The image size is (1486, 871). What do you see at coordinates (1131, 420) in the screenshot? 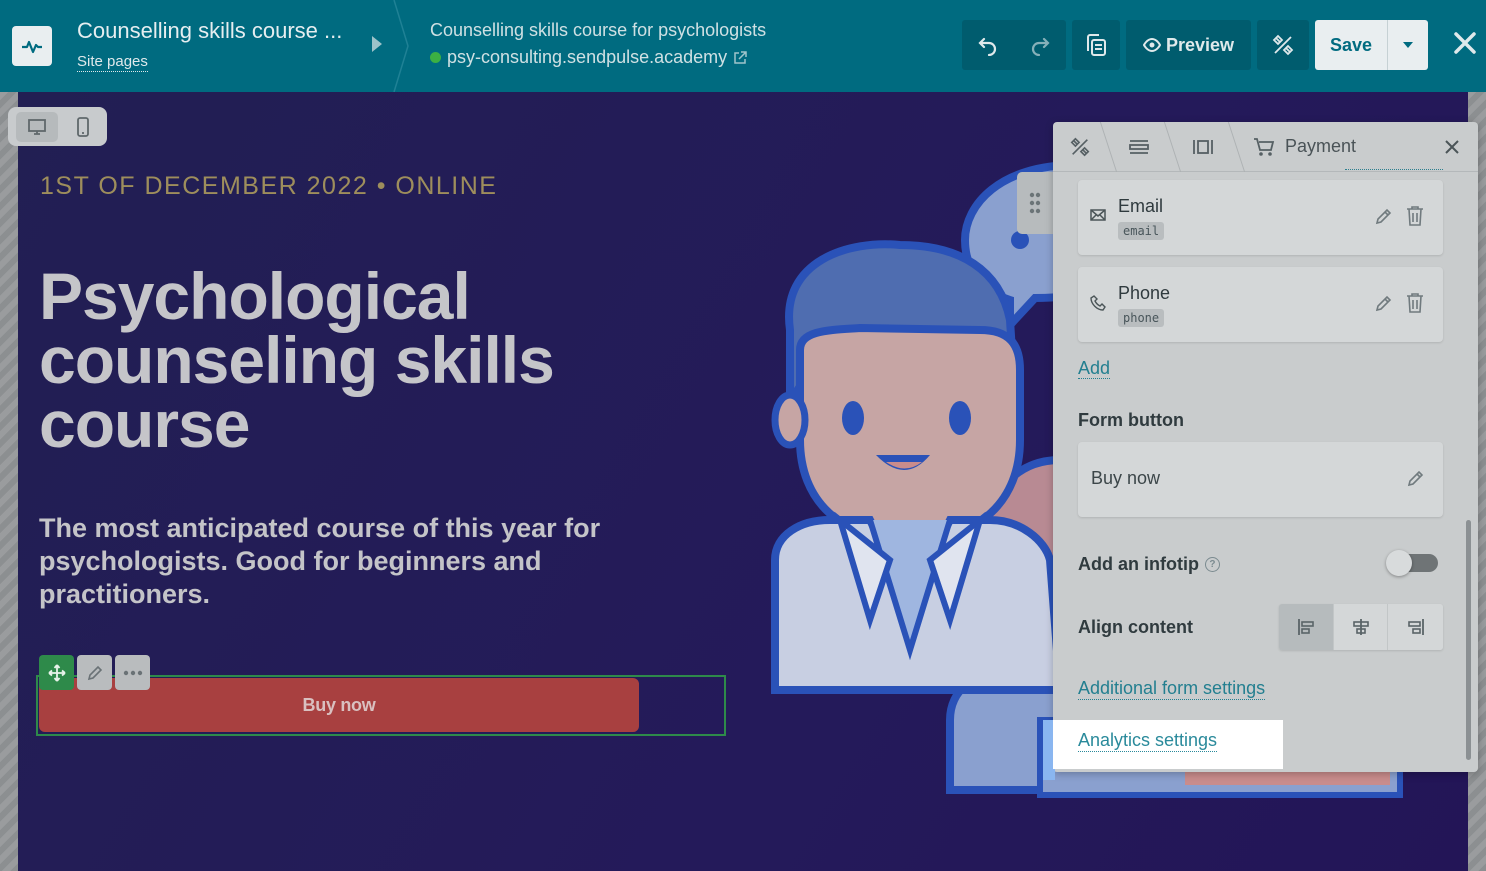
I see `form-button-label: Form button` at bounding box center [1131, 420].